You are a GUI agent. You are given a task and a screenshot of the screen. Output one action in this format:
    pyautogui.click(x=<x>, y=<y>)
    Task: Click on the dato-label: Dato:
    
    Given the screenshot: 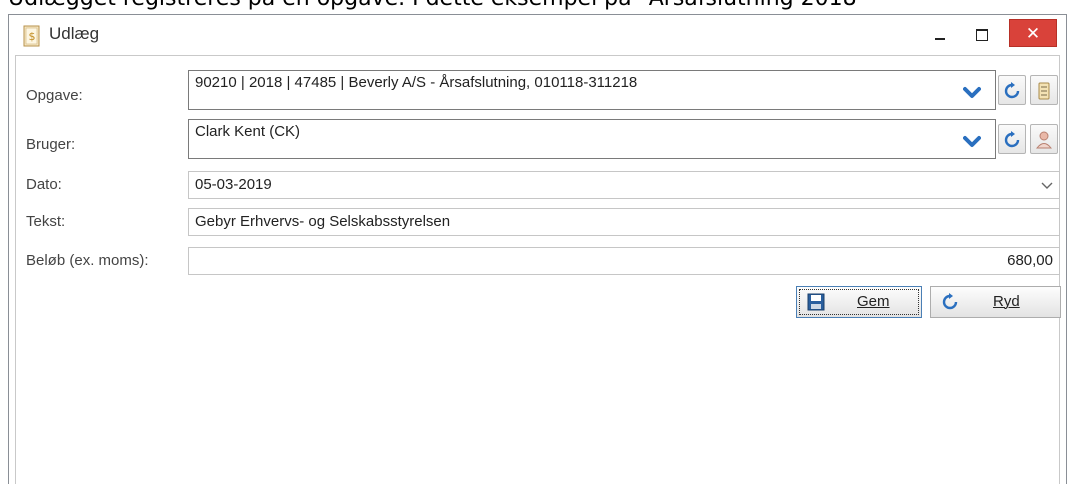 What is the action you would take?
    pyautogui.click(x=44, y=184)
    